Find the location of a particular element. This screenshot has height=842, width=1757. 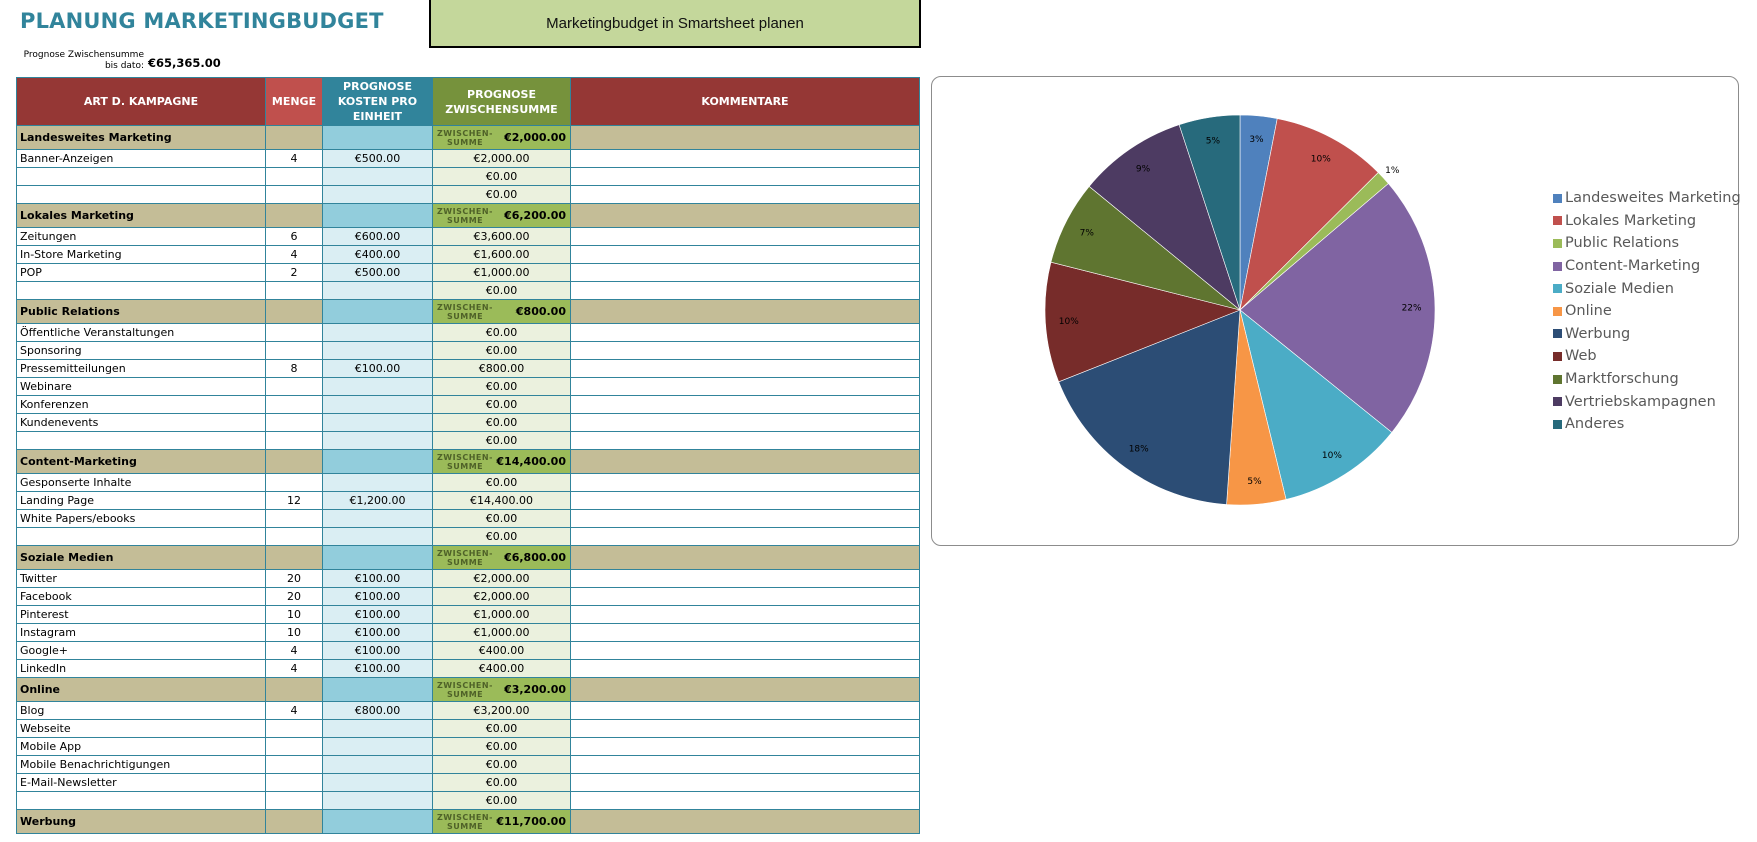

pie-data-label: 18% is located at coordinates (1139, 450).